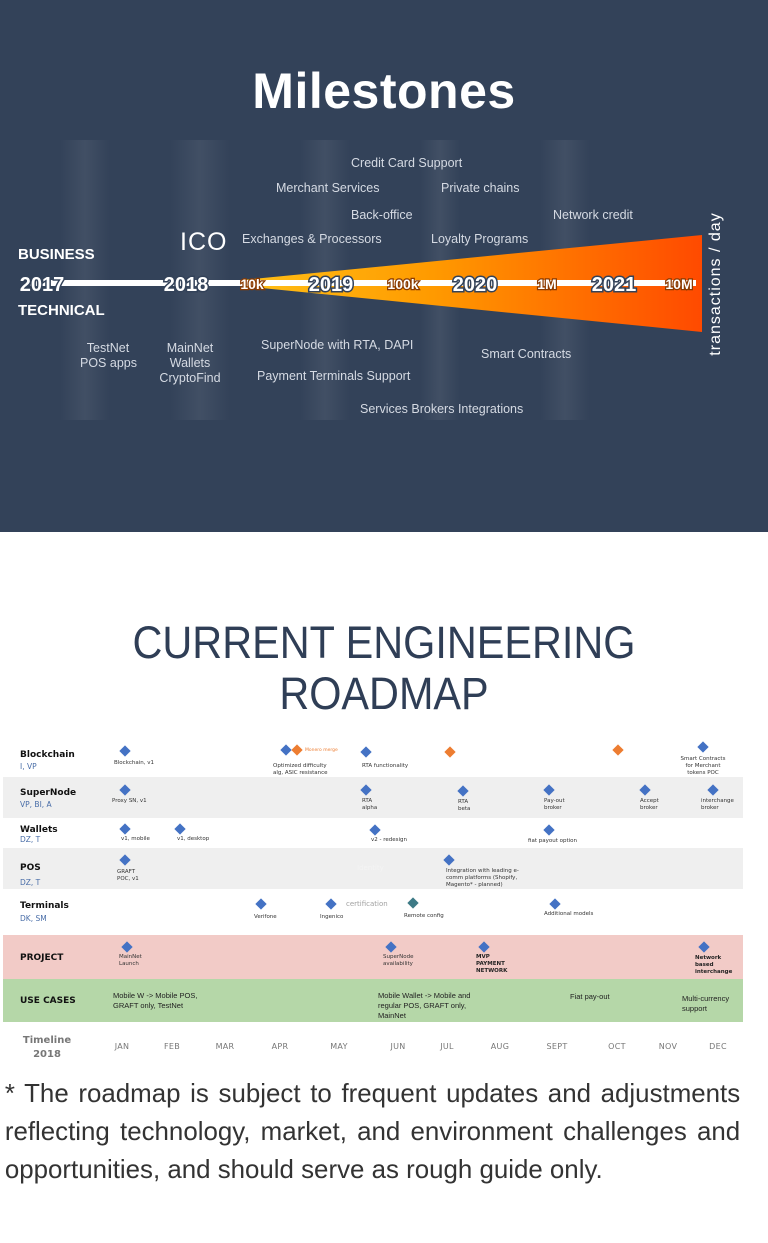  I want to click on year-label: 2017, so click(42, 285).